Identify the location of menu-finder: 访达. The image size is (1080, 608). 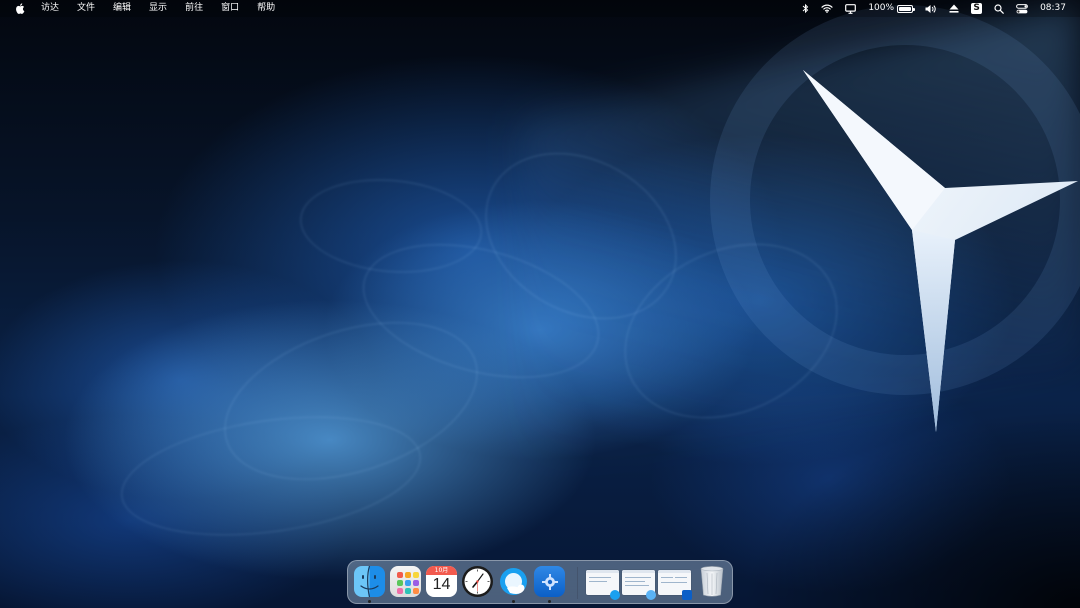
(50, 8).